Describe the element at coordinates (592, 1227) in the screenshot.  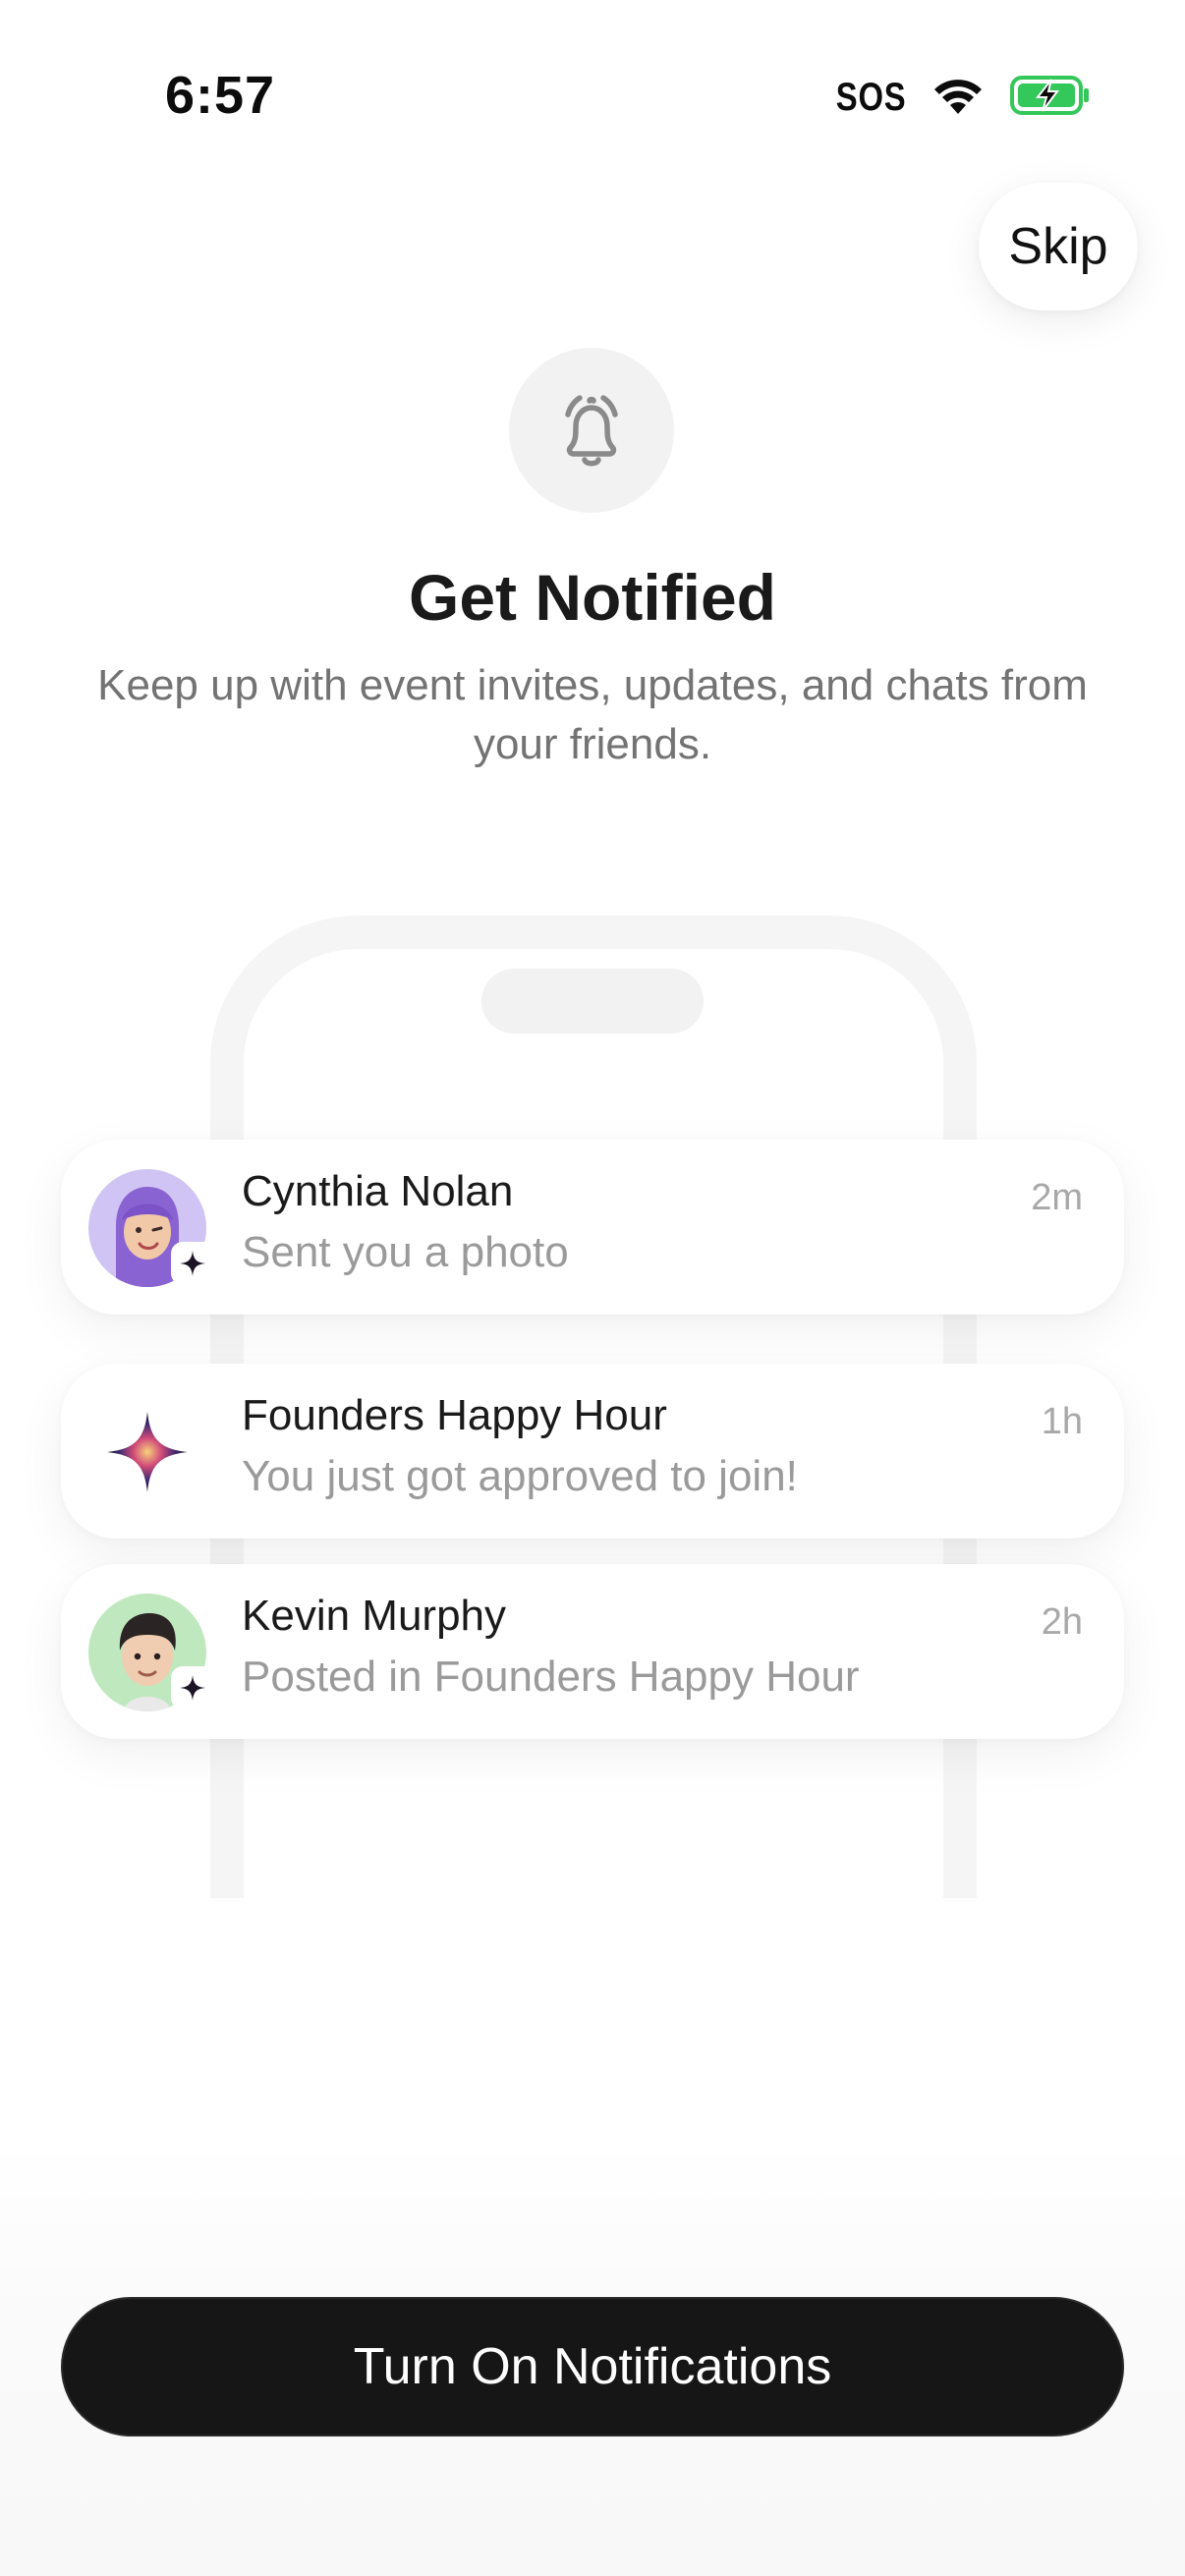
I see `notification-card: Cynthia Nolan Sent you a photo 2m` at that location.